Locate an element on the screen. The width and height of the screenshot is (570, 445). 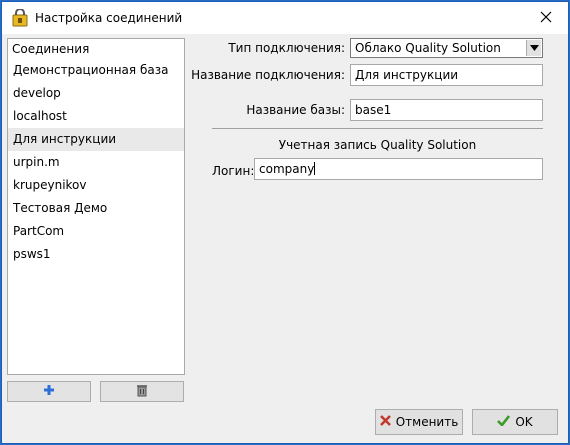
cancel-button: Отменить is located at coordinates (419, 422).